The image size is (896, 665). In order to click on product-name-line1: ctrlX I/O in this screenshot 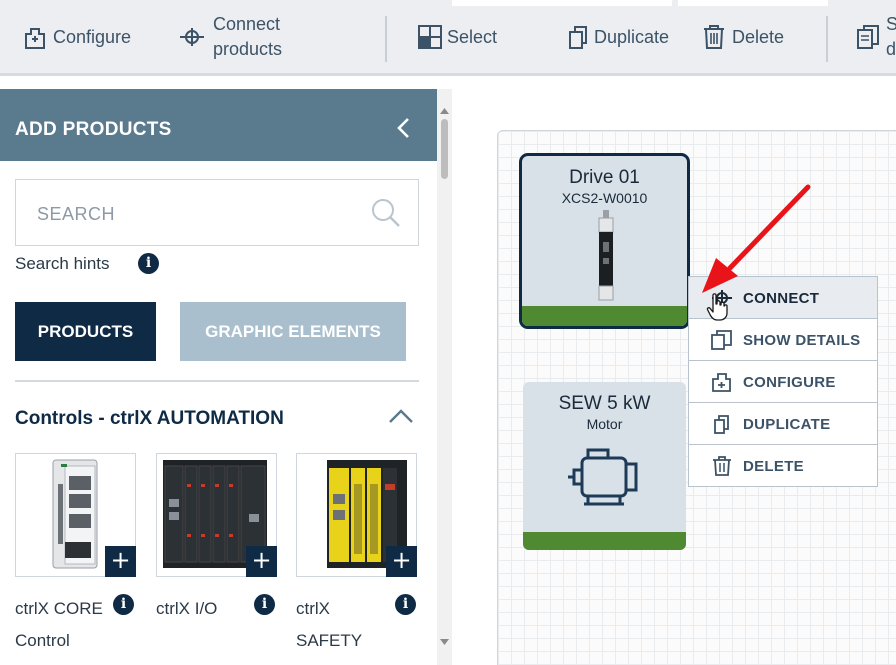, I will do `click(187, 608)`.